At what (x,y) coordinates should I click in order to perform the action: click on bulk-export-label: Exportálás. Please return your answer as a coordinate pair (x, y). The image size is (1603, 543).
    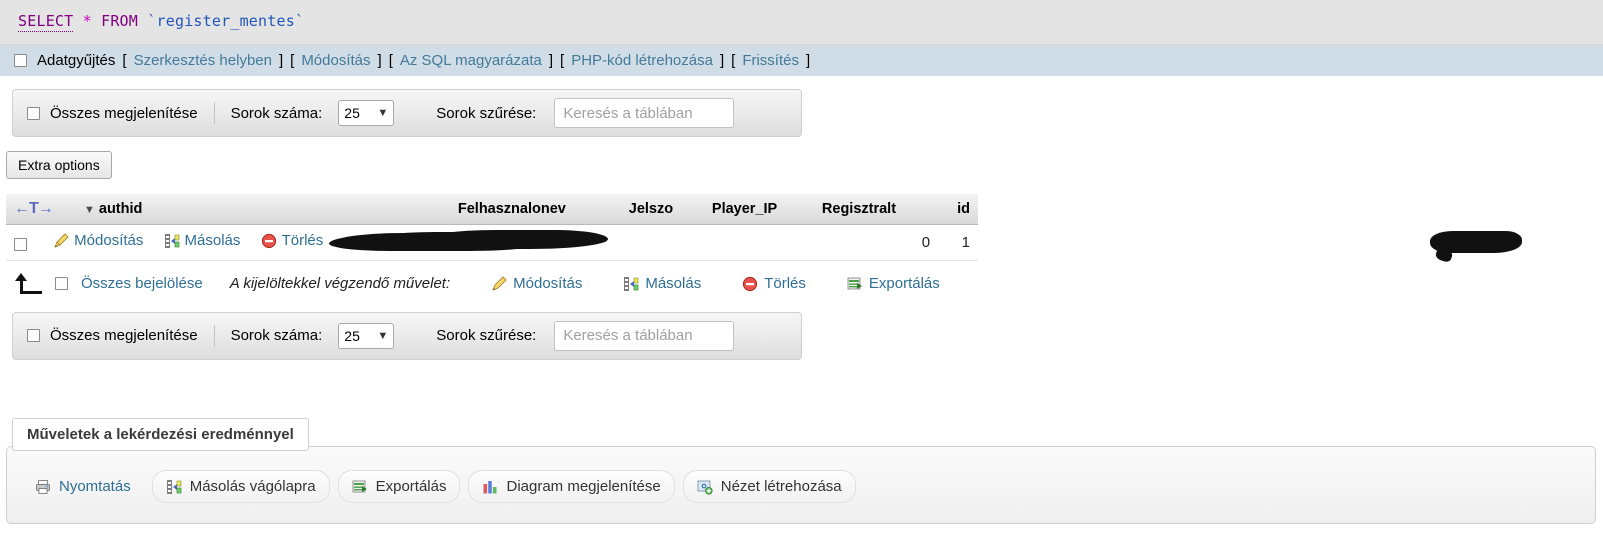
    Looking at the image, I should click on (904, 283).